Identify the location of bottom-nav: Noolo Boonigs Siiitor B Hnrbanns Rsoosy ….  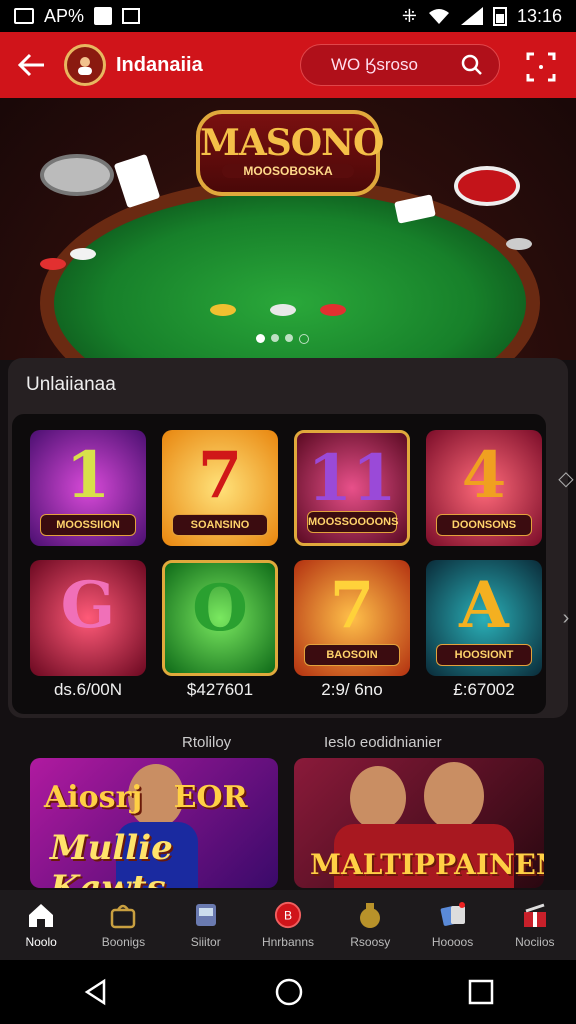
(288, 925).